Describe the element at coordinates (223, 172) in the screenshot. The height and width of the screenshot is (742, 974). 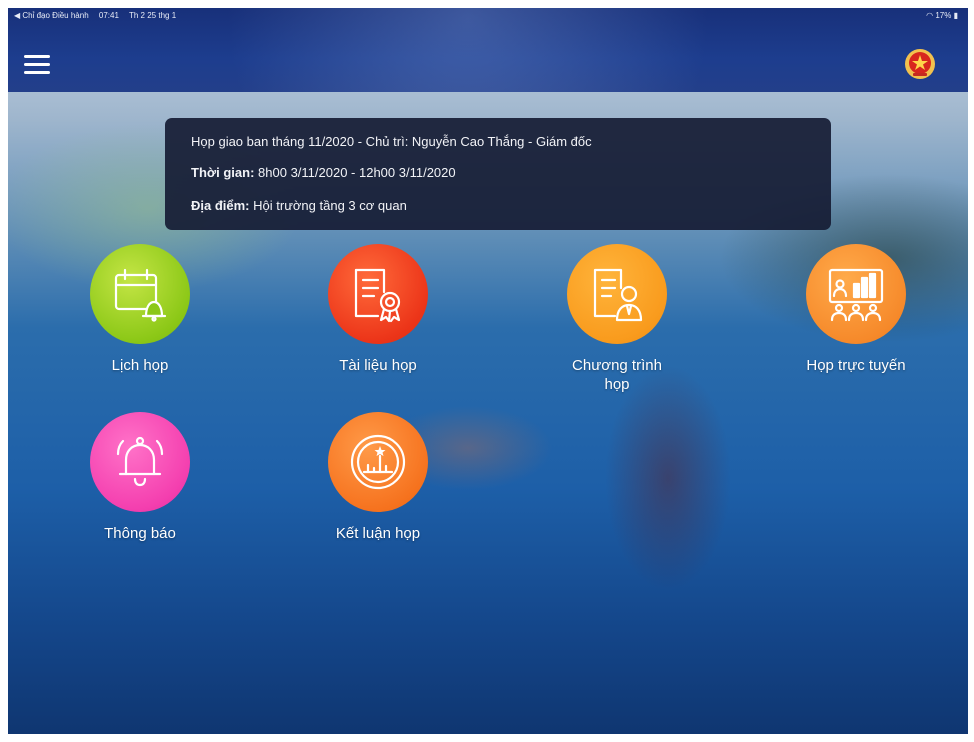
I see `meeting-time-label: Thời gian:` at that location.